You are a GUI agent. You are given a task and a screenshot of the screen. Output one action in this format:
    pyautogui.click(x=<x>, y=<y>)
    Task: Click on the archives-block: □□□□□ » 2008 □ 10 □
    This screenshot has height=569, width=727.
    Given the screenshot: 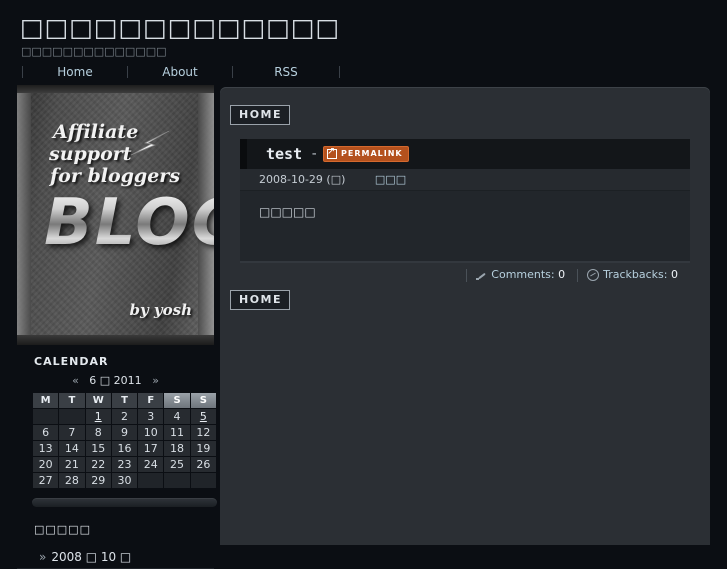 What is the action you would take?
    pyautogui.click(x=115, y=541)
    